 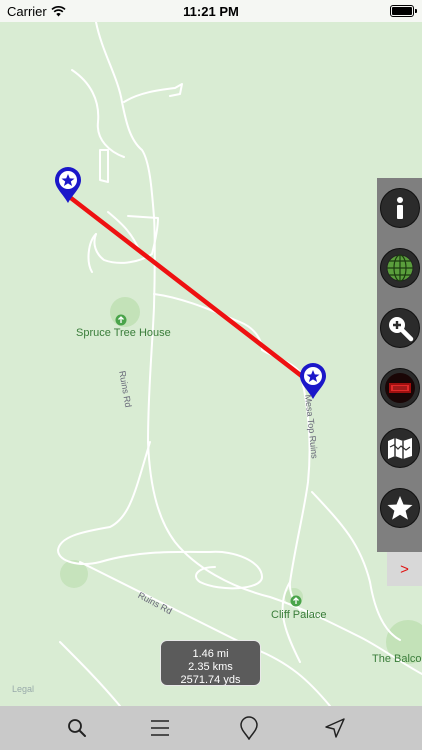 What do you see at coordinates (123, 333) in the screenshot?
I see `place-label-spruce-tree-house: Spruce Tree House` at bounding box center [123, 333].